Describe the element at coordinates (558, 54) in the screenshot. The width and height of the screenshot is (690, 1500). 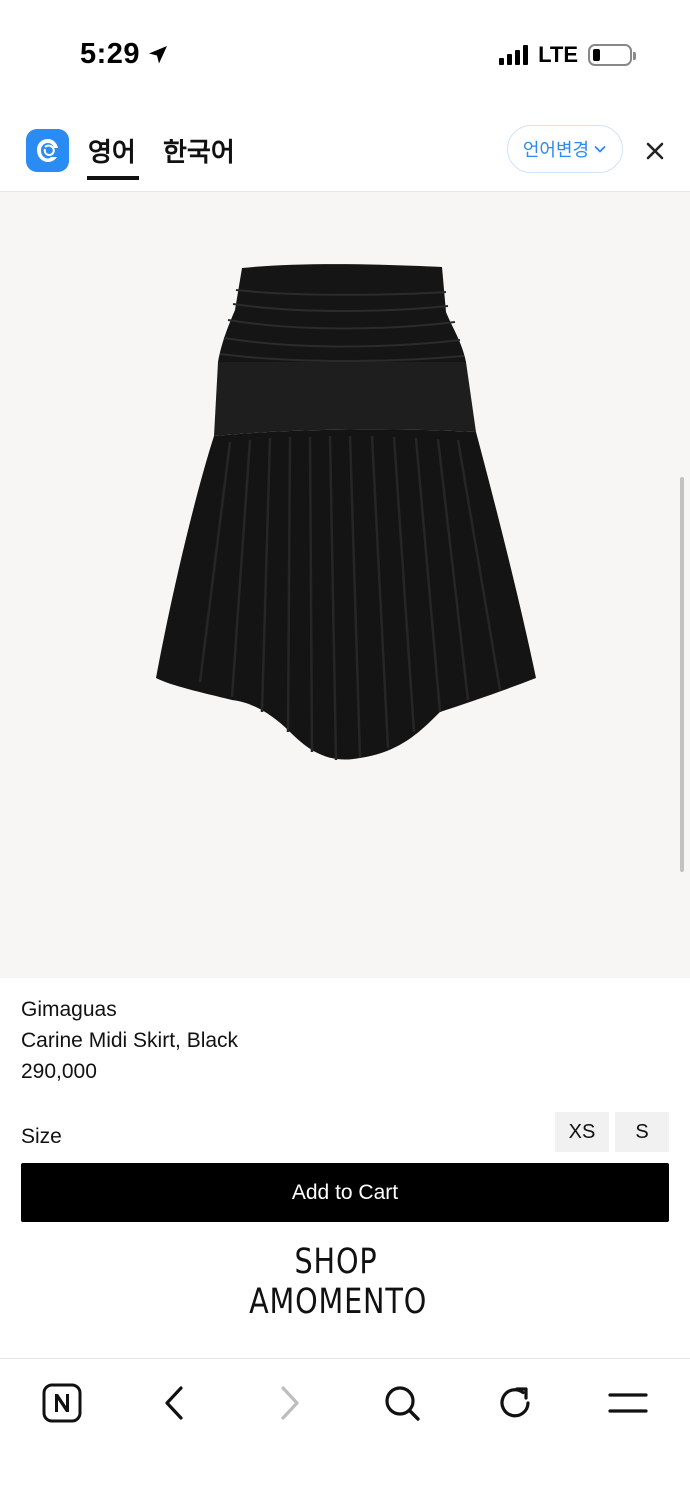
I see `network-type: LTE` at that location.